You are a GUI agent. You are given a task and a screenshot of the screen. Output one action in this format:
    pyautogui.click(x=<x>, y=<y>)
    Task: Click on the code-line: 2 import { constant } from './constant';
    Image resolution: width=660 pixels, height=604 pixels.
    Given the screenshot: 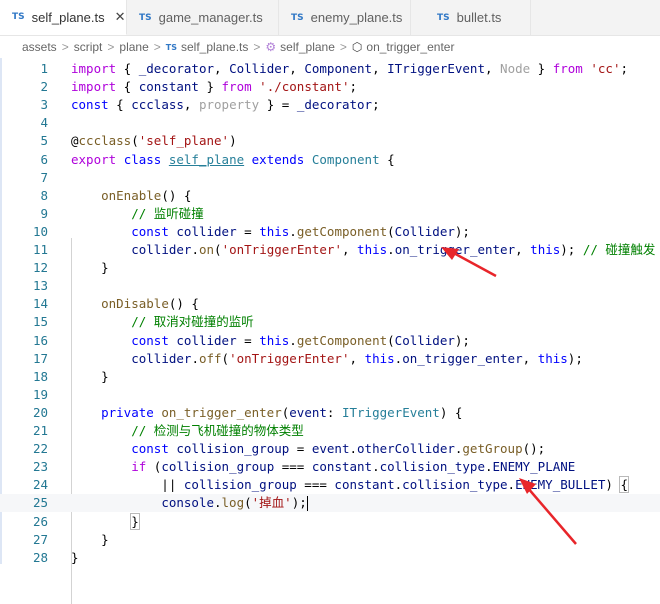 What is the action you would take?
    pyautogui.click(x=330, y=87)
    